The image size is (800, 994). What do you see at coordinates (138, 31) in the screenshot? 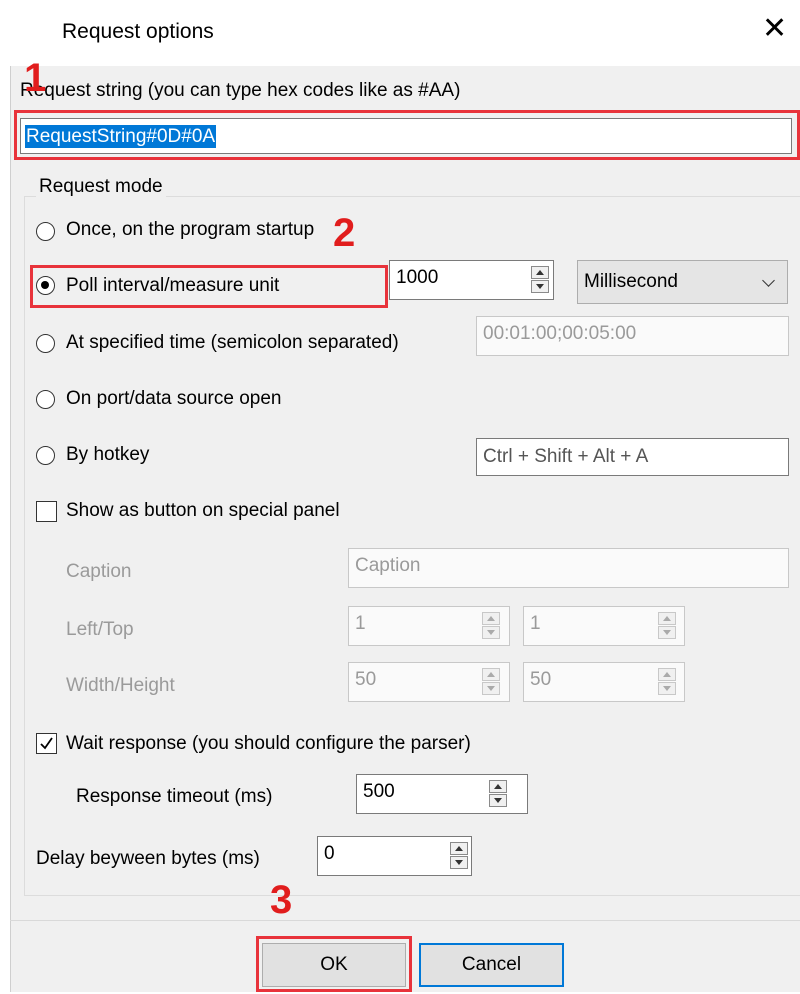
I see `dialog-title: Request options` at bounding box center [138, 31].